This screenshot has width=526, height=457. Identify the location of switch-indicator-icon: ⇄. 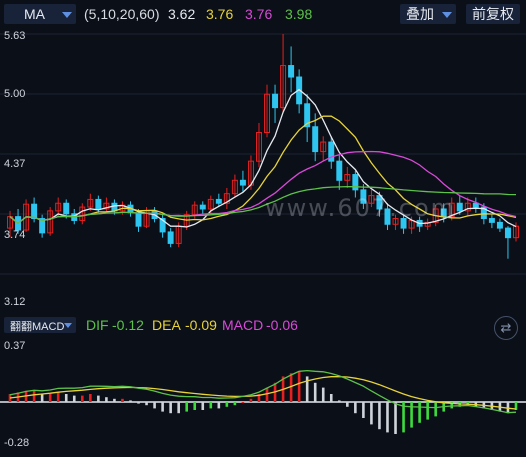
(506, 328).